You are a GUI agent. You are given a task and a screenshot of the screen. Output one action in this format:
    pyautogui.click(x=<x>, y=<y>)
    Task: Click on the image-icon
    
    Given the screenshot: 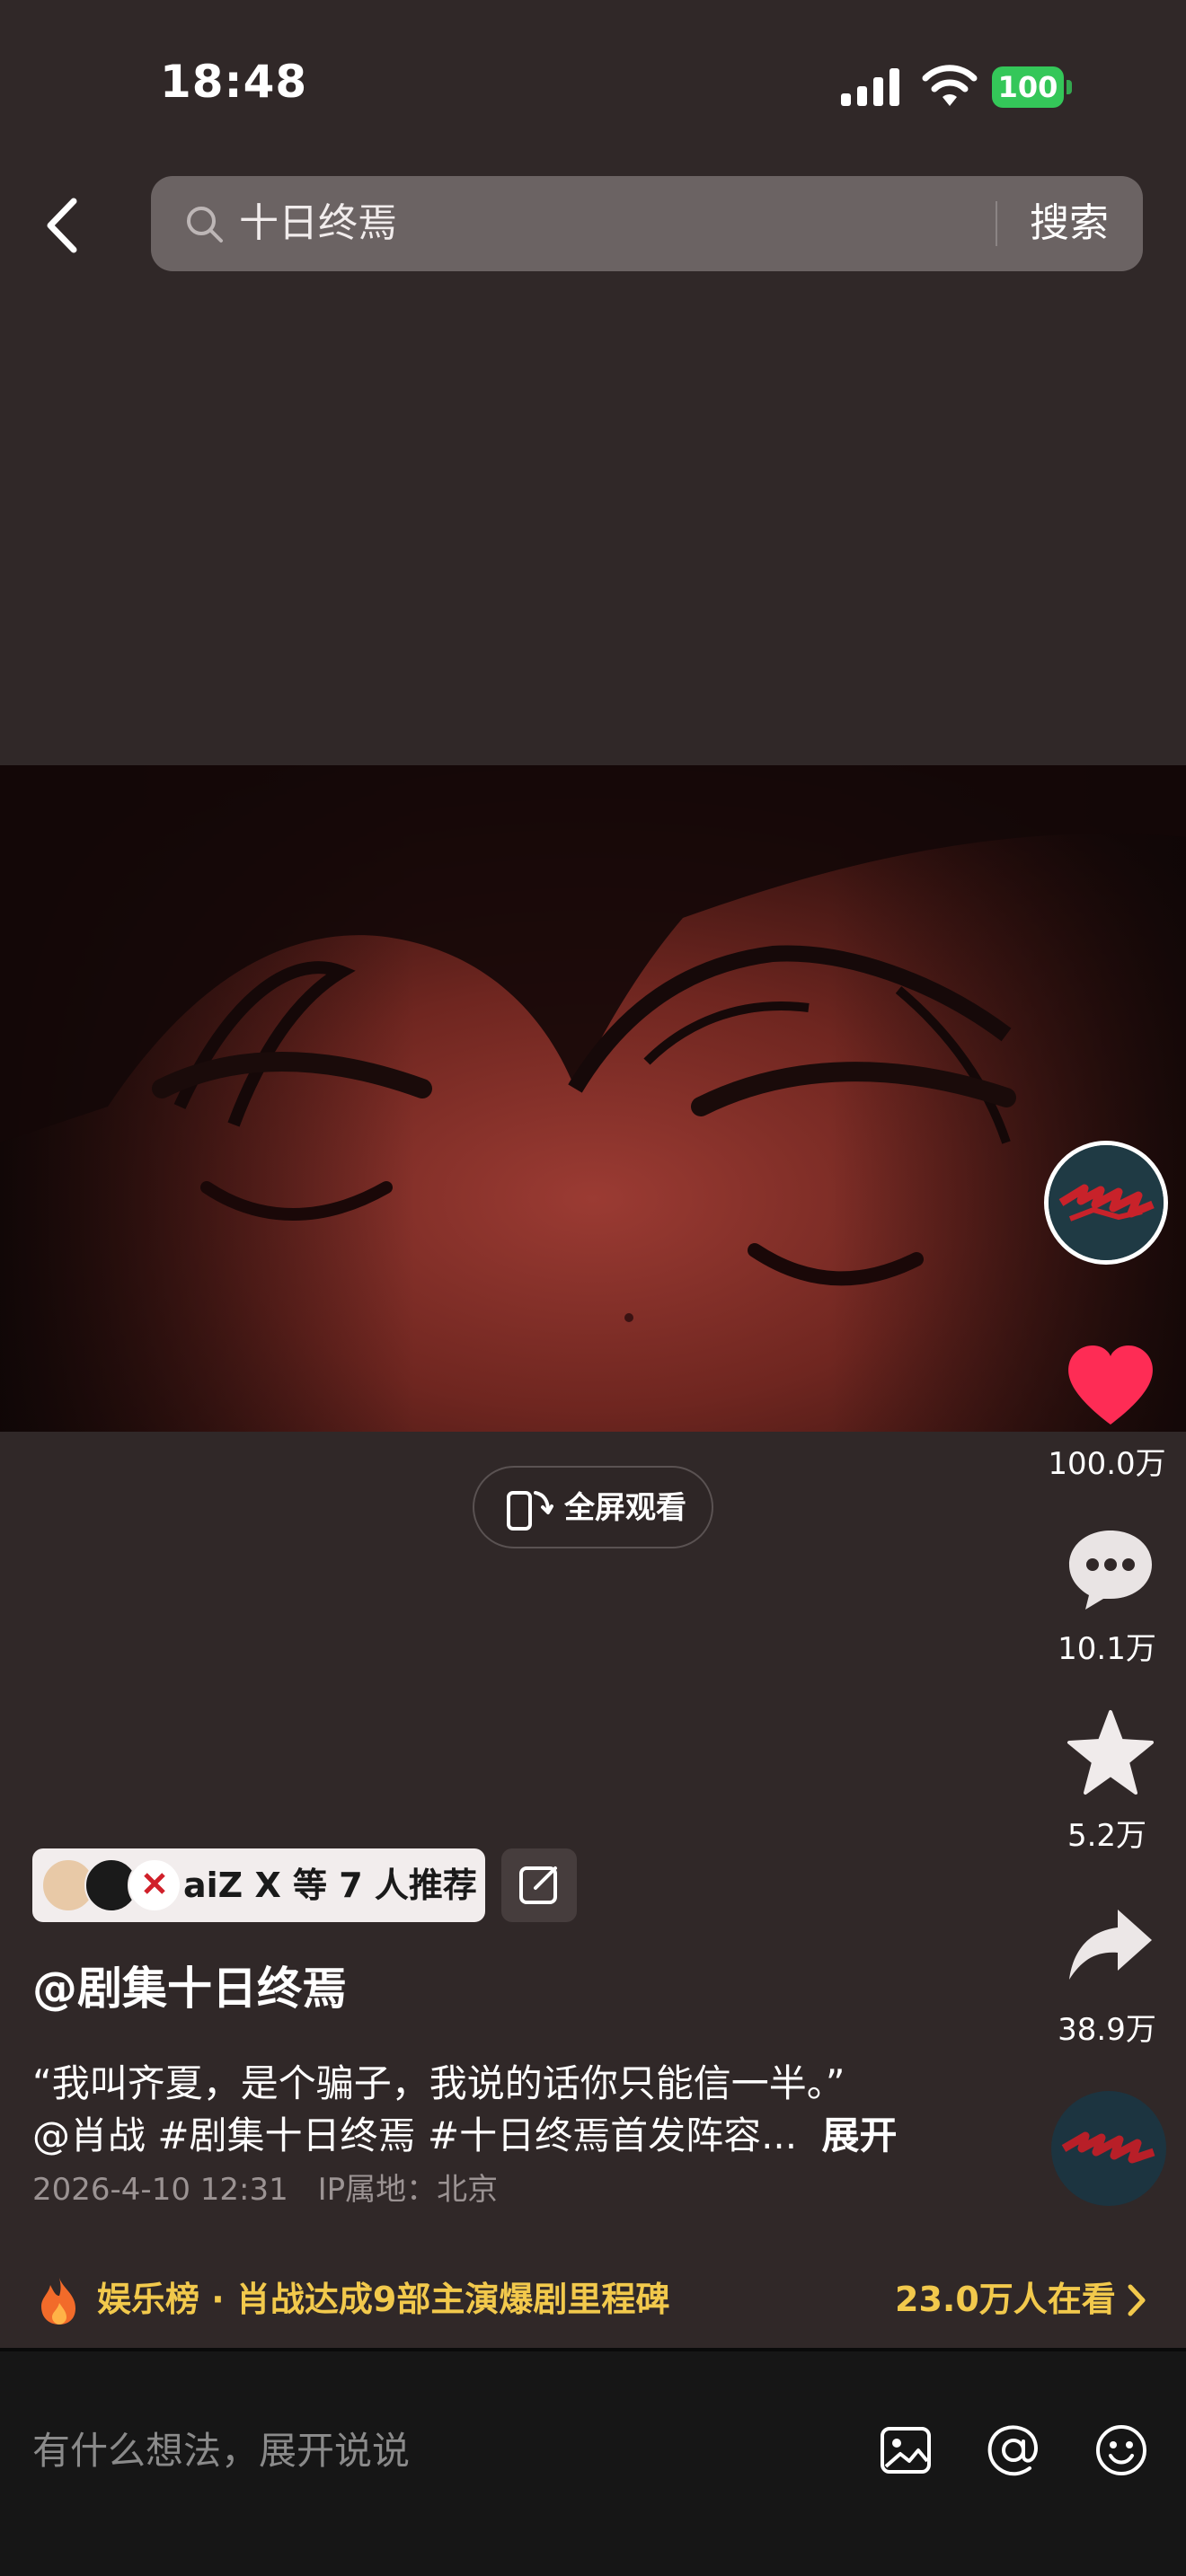 What is the action you would take?
    pyautogui.click(x=905, y=2450)
    